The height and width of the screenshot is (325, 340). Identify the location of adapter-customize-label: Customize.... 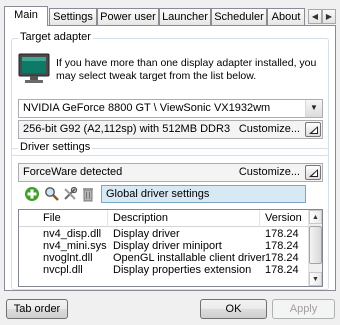
(269, 129).